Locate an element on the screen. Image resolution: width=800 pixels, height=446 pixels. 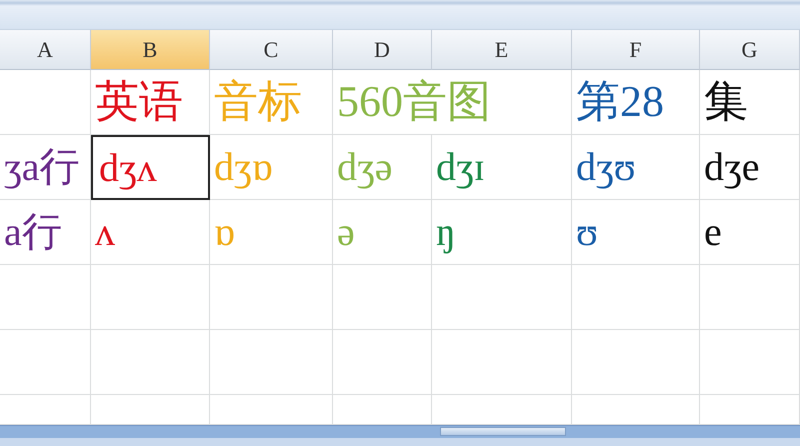
column-header: C is located at coordinates (271, 50).